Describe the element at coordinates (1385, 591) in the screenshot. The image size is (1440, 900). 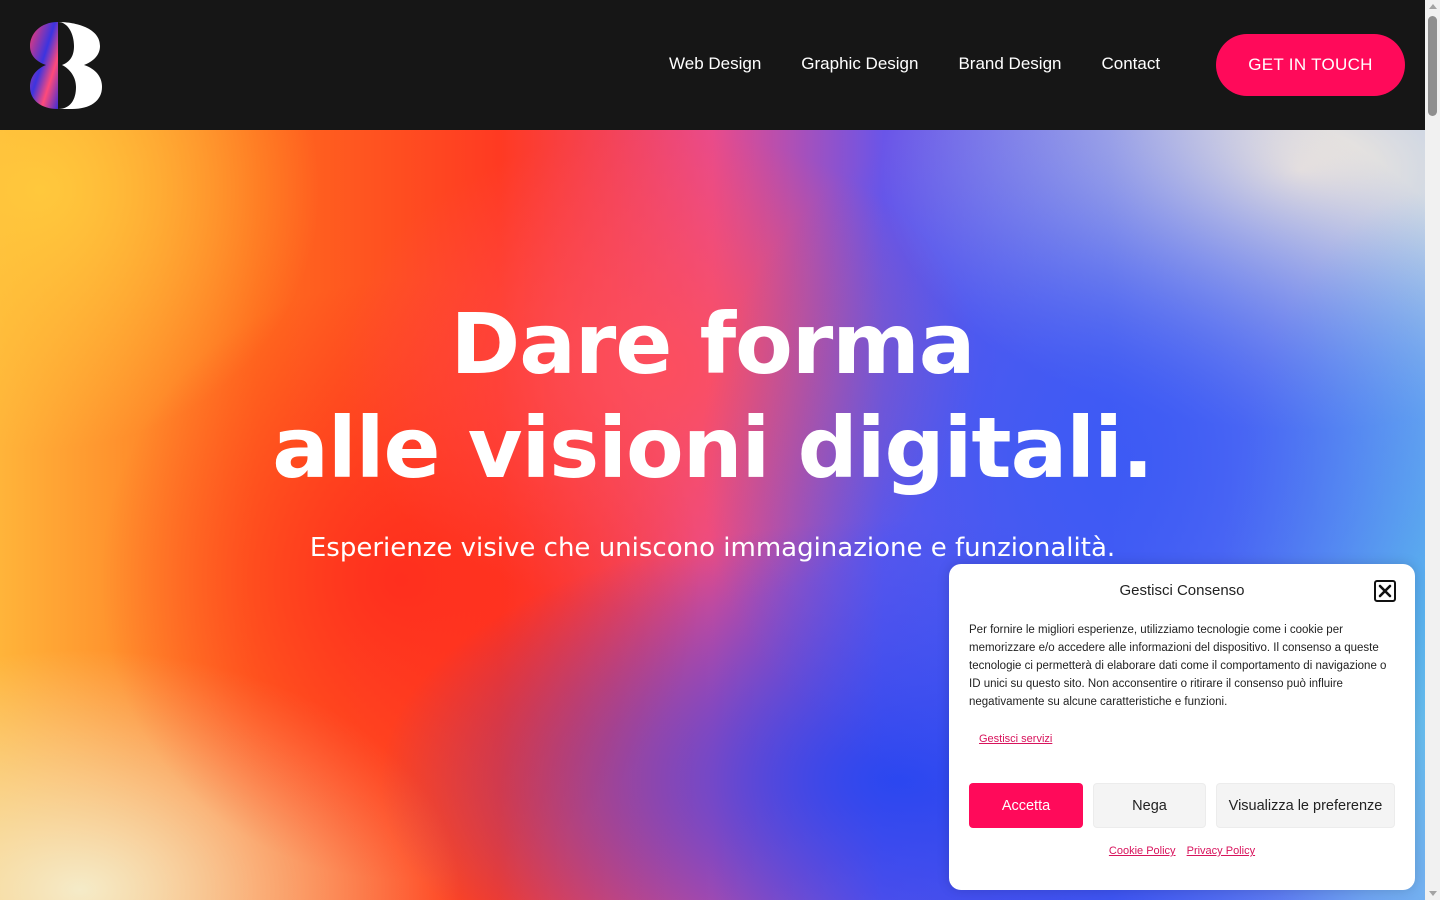
I see `close-icon` at that location.